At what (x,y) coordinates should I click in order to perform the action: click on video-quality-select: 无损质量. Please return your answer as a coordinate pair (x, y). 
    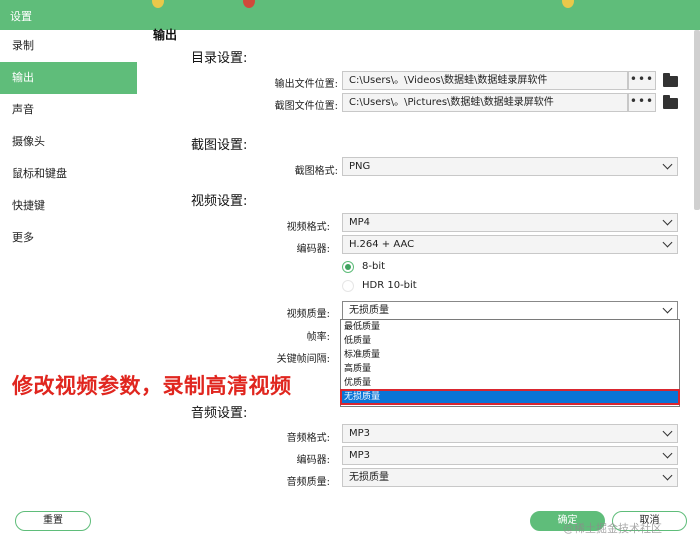
    Looking at the image, I should click on (510, 310).